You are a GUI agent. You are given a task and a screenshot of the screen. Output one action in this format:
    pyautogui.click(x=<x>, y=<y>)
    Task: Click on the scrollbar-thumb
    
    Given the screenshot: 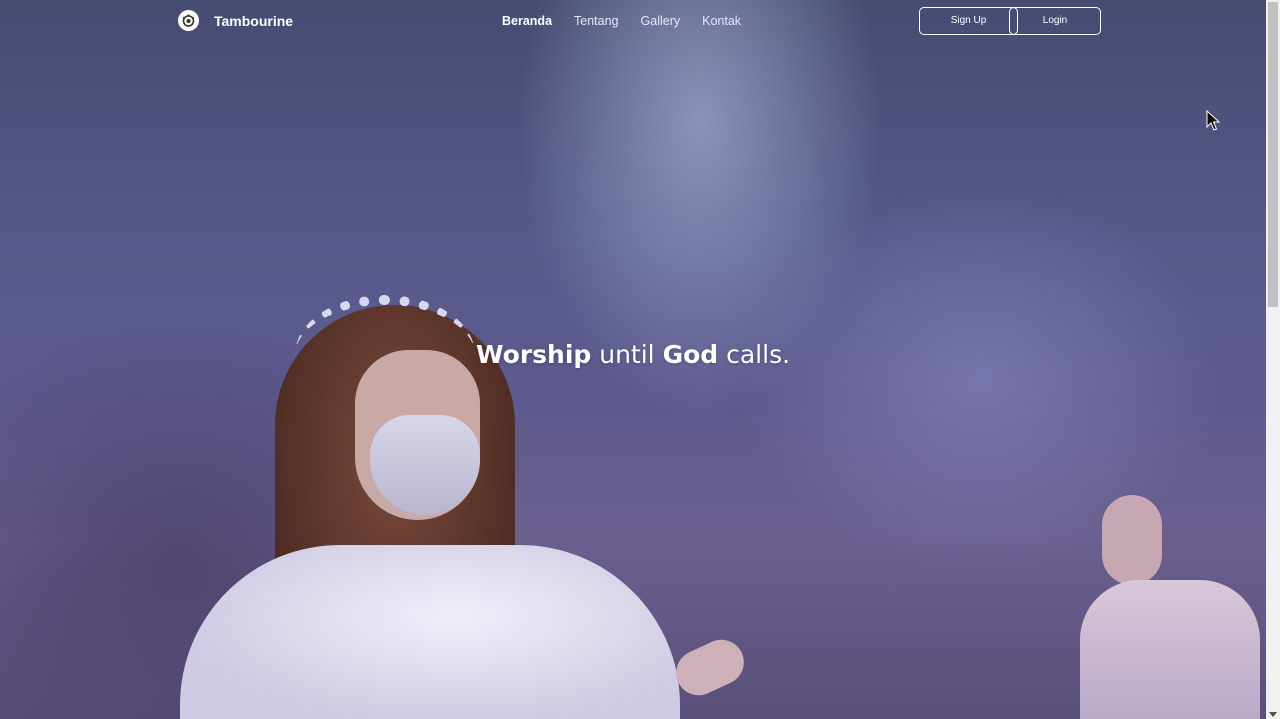 What is the action you would take?
    pyautogui.click(x=1273, y=154)
    